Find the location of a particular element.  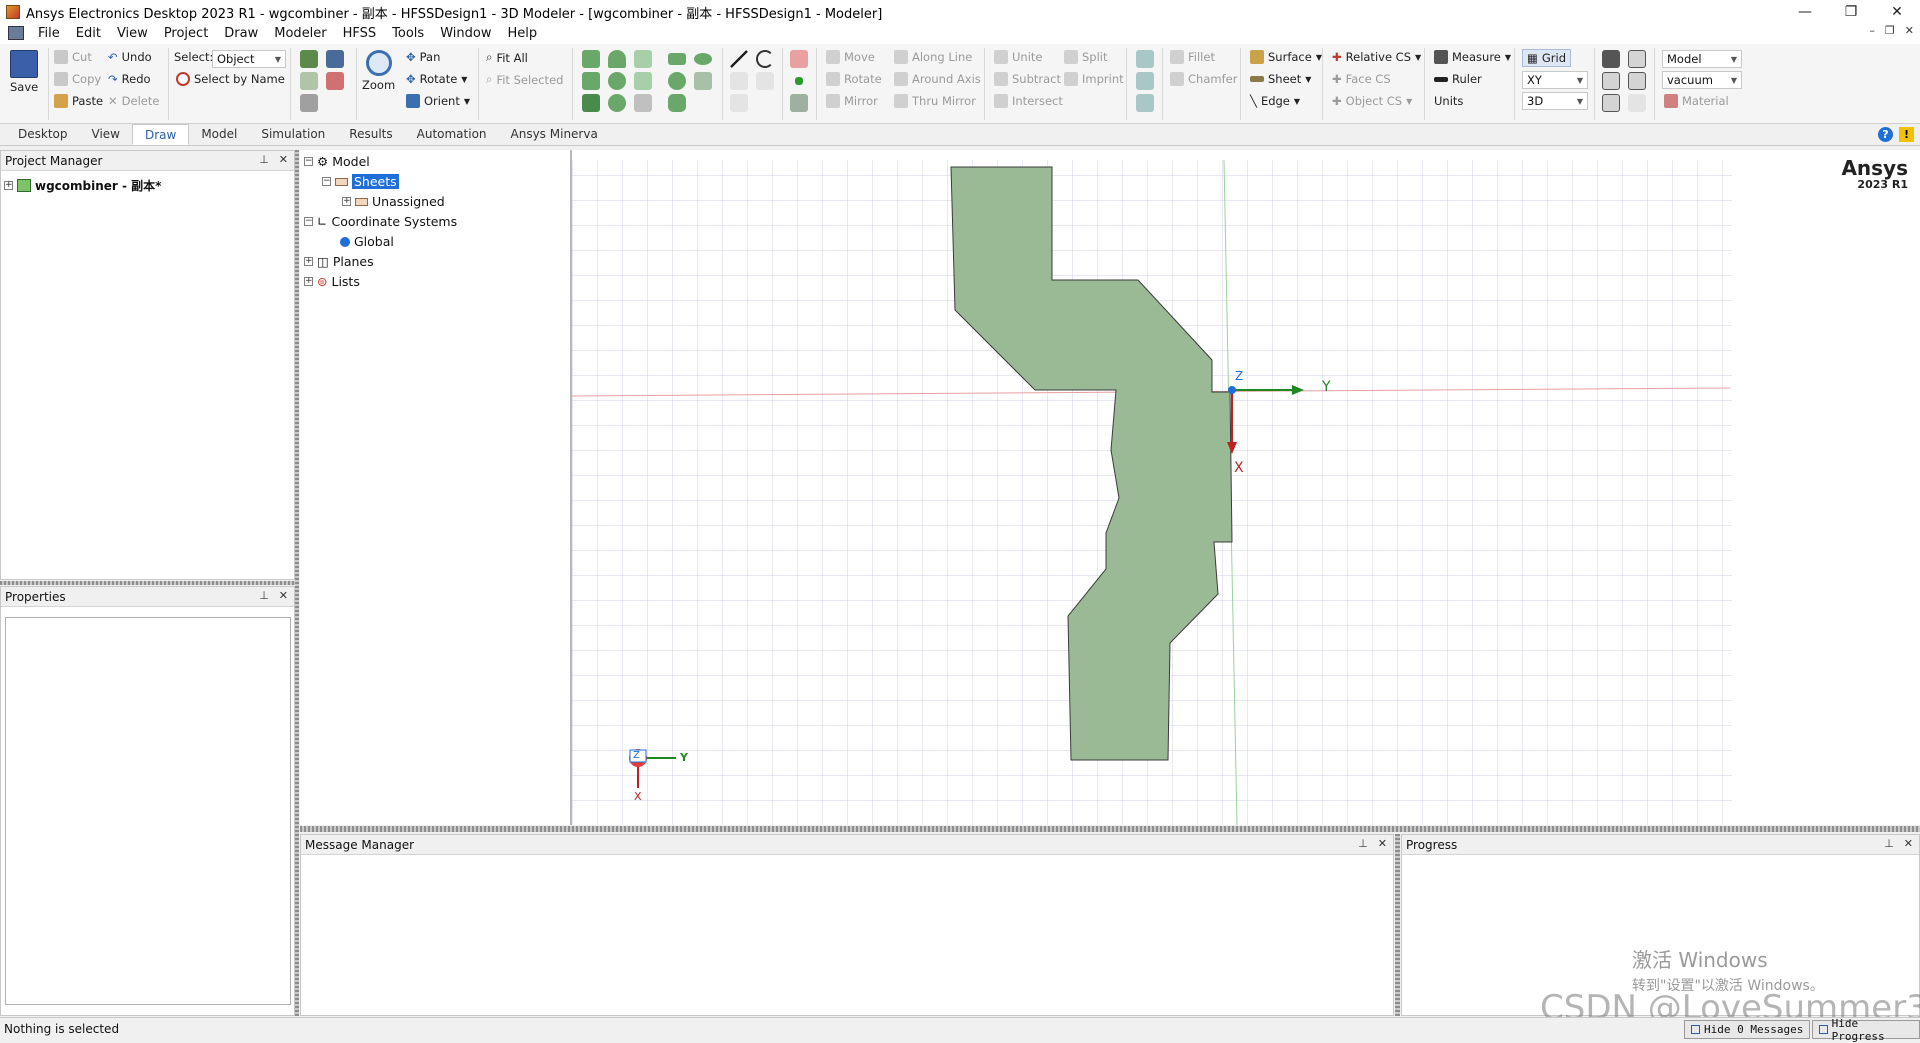

hide-progress-button: Hide Progress is located at coordinates (1866, 1030).